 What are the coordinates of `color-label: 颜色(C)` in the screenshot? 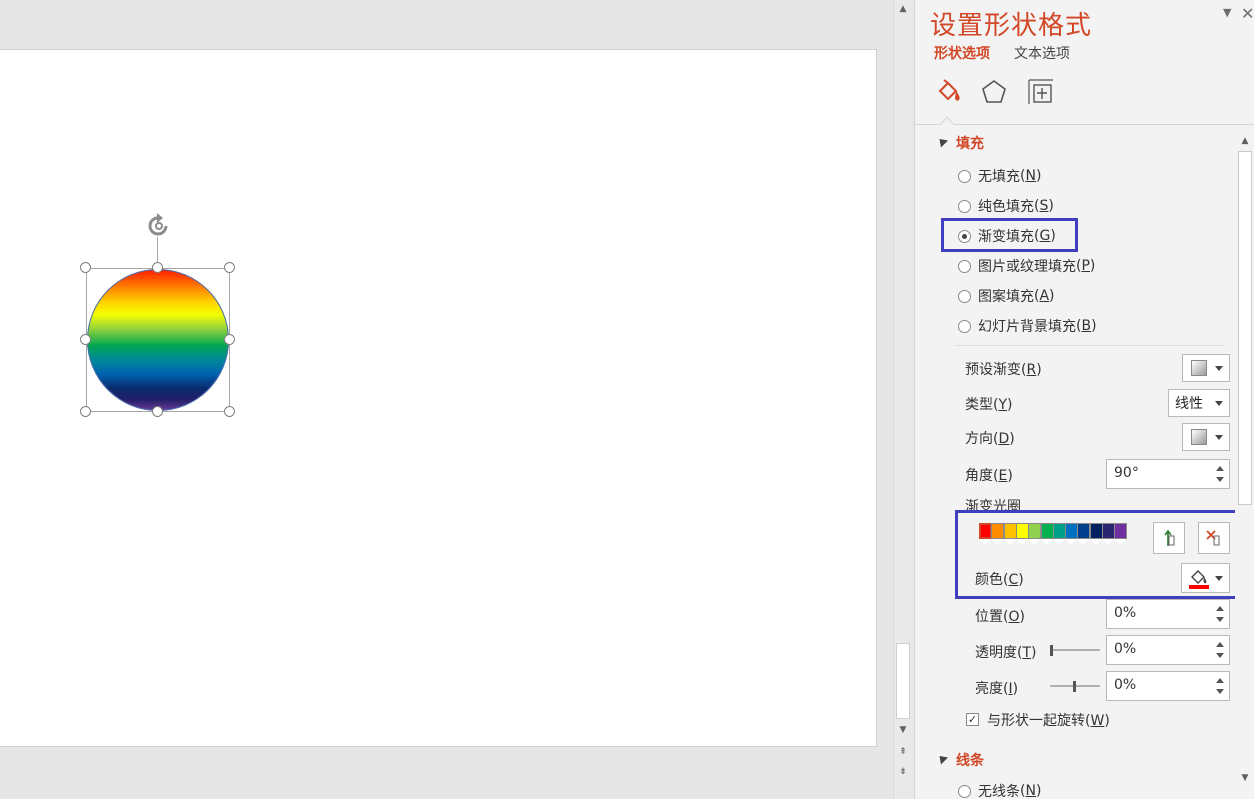 It's located at (999, 580).